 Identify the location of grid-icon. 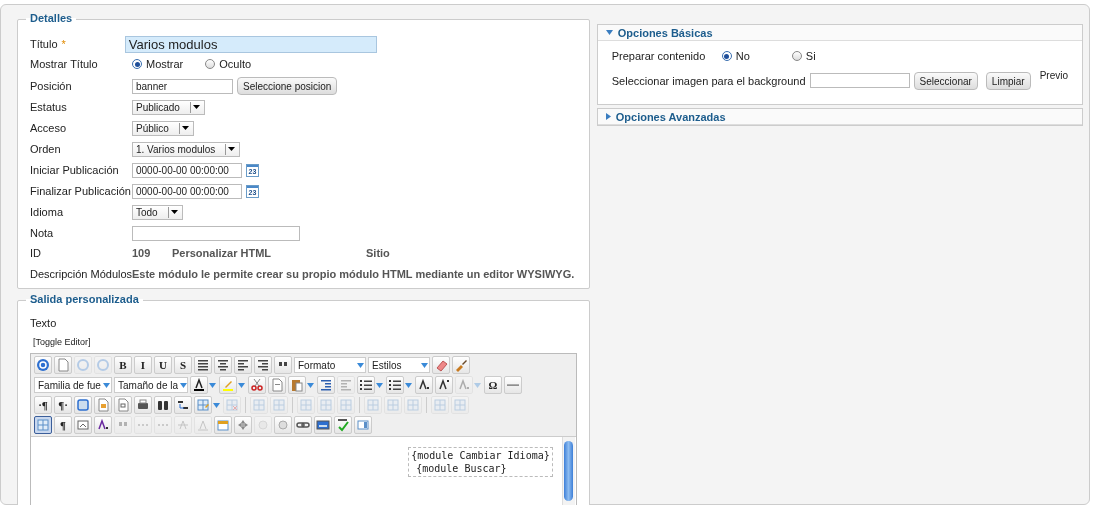
(43, 425).